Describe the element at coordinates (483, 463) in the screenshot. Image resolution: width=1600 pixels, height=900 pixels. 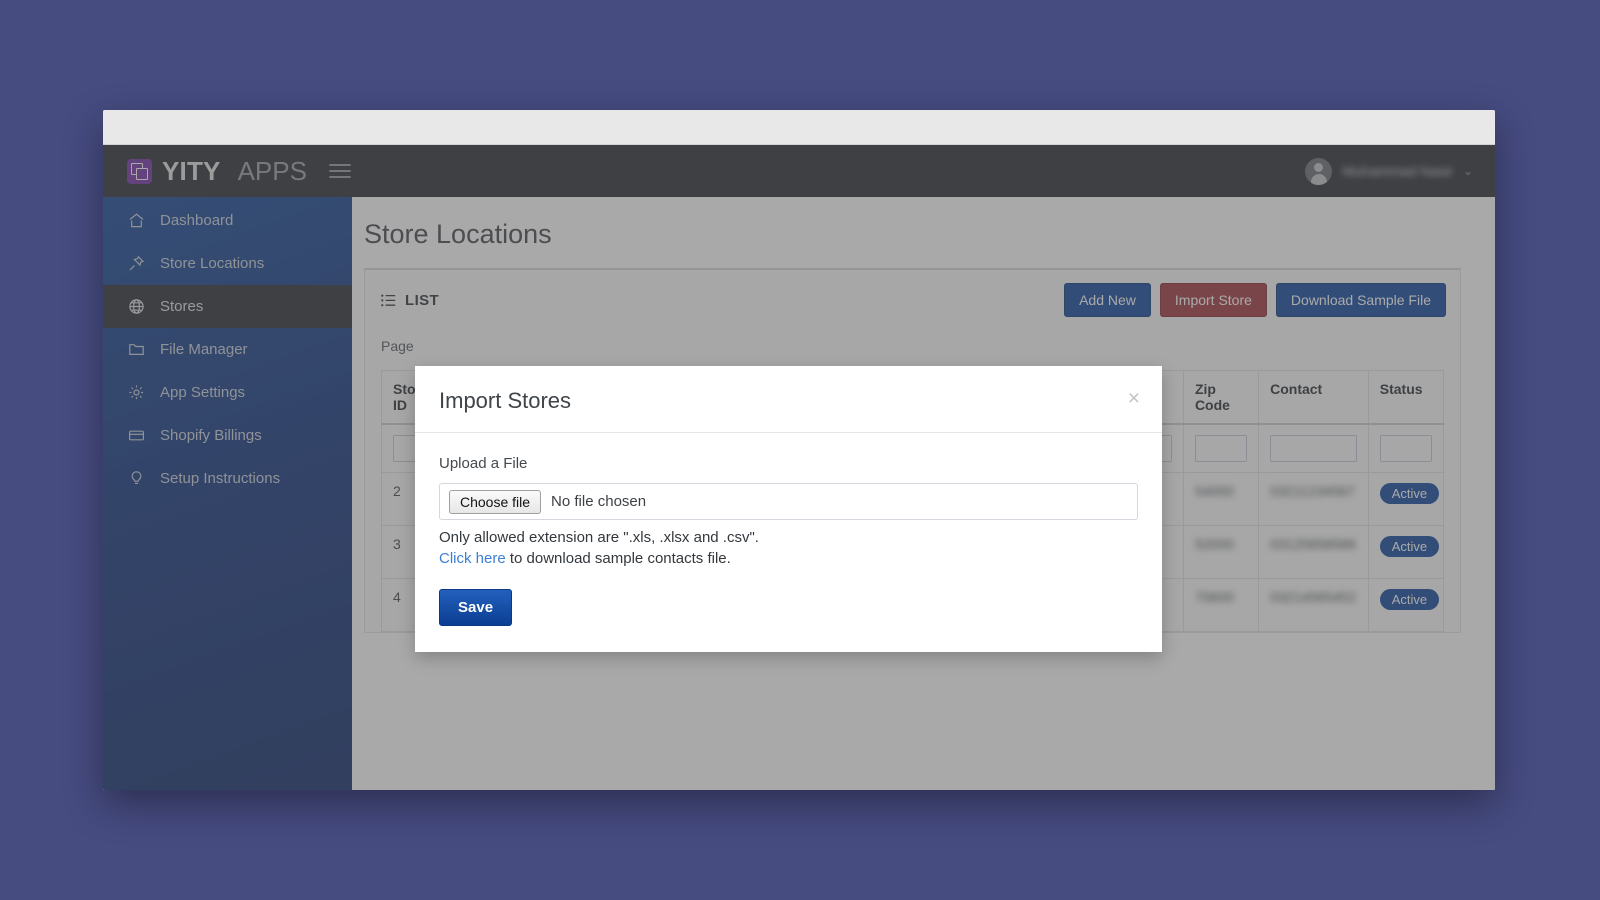
I see `upload-file-label: Upload a File` at that location.